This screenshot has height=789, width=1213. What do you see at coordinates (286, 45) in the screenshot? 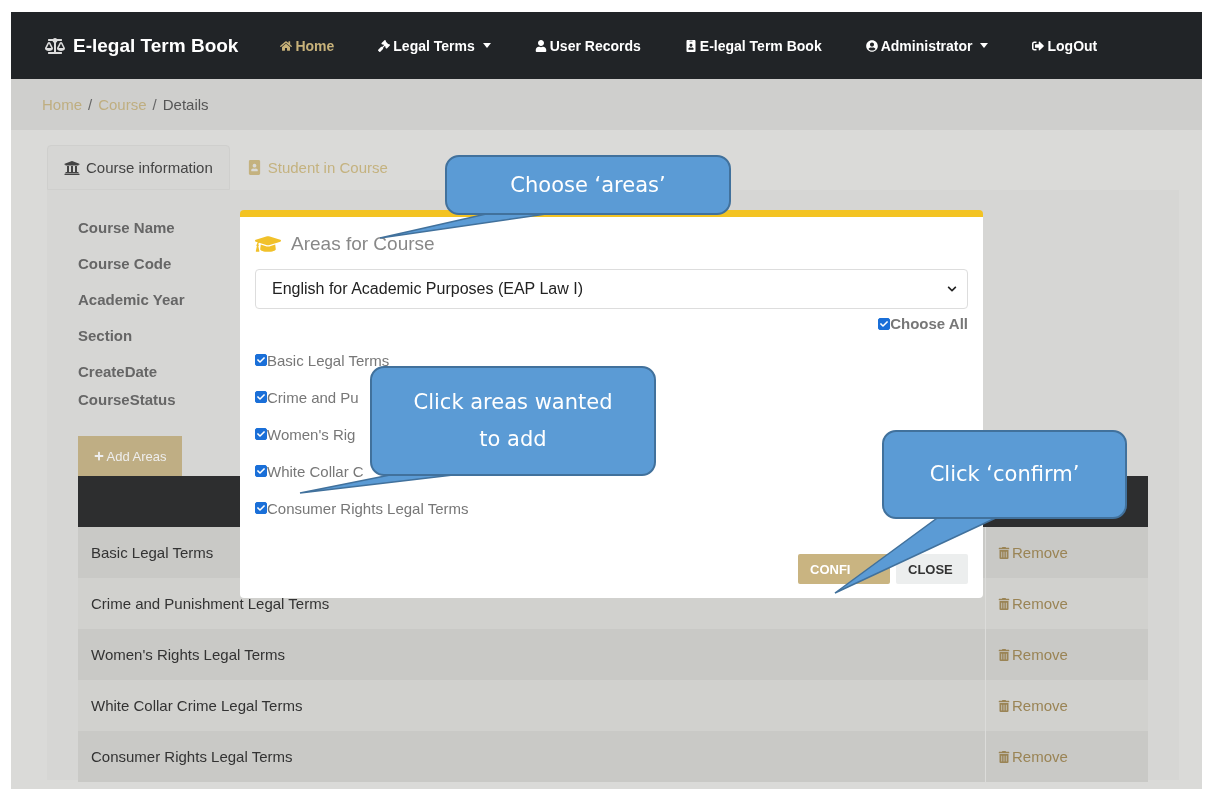
I see `home-icon` at bounding box center [286, 45].